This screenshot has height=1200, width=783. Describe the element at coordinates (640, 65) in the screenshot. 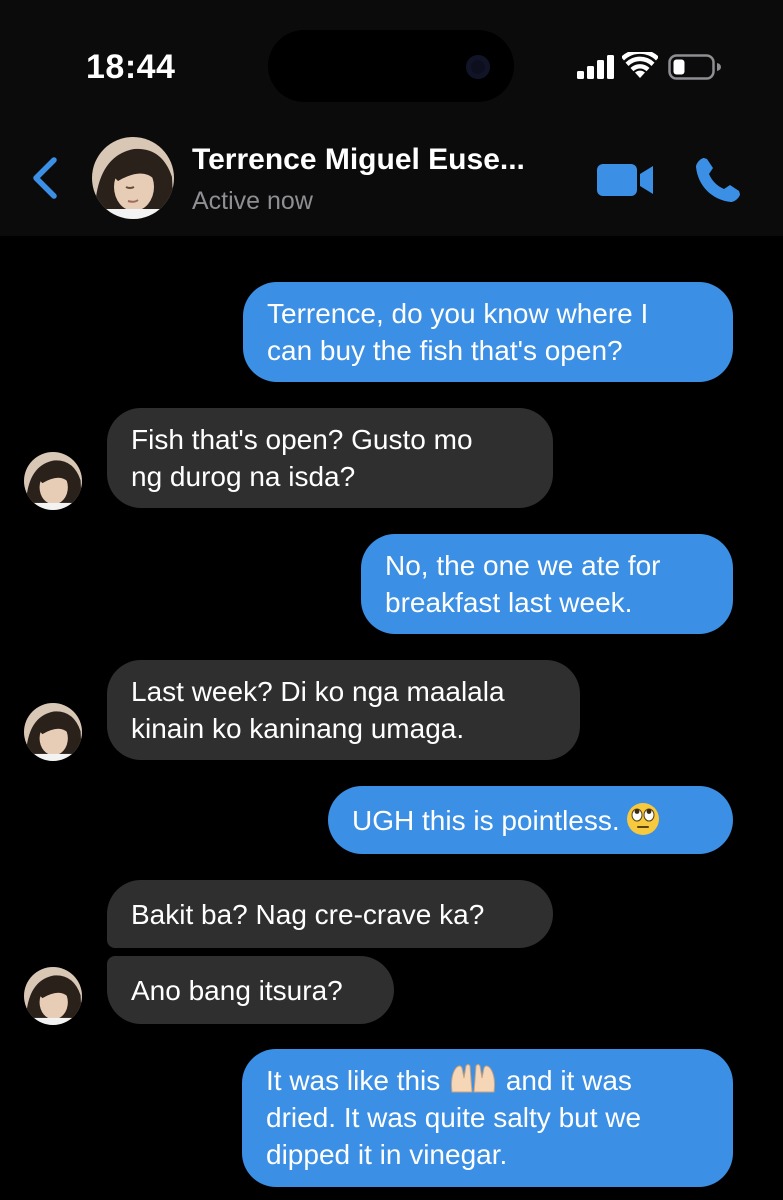

I see `wifi-icon` at that location.